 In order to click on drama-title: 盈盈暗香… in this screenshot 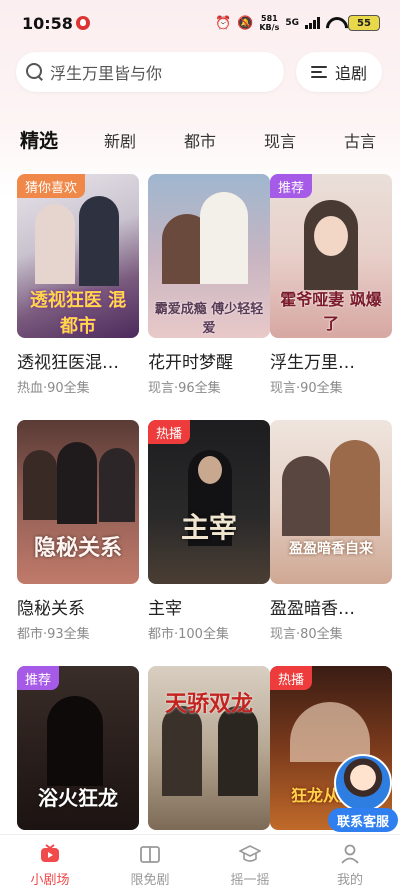, I will do `click(312, 609)`.